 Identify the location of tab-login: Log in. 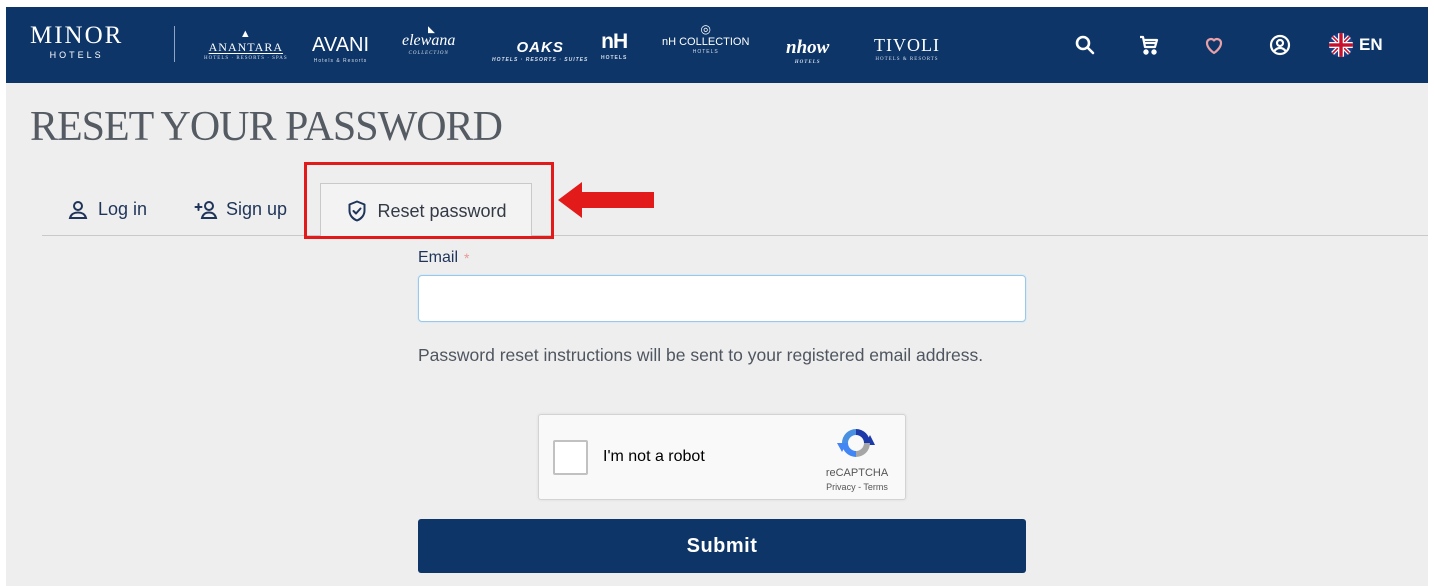
(106, 209).